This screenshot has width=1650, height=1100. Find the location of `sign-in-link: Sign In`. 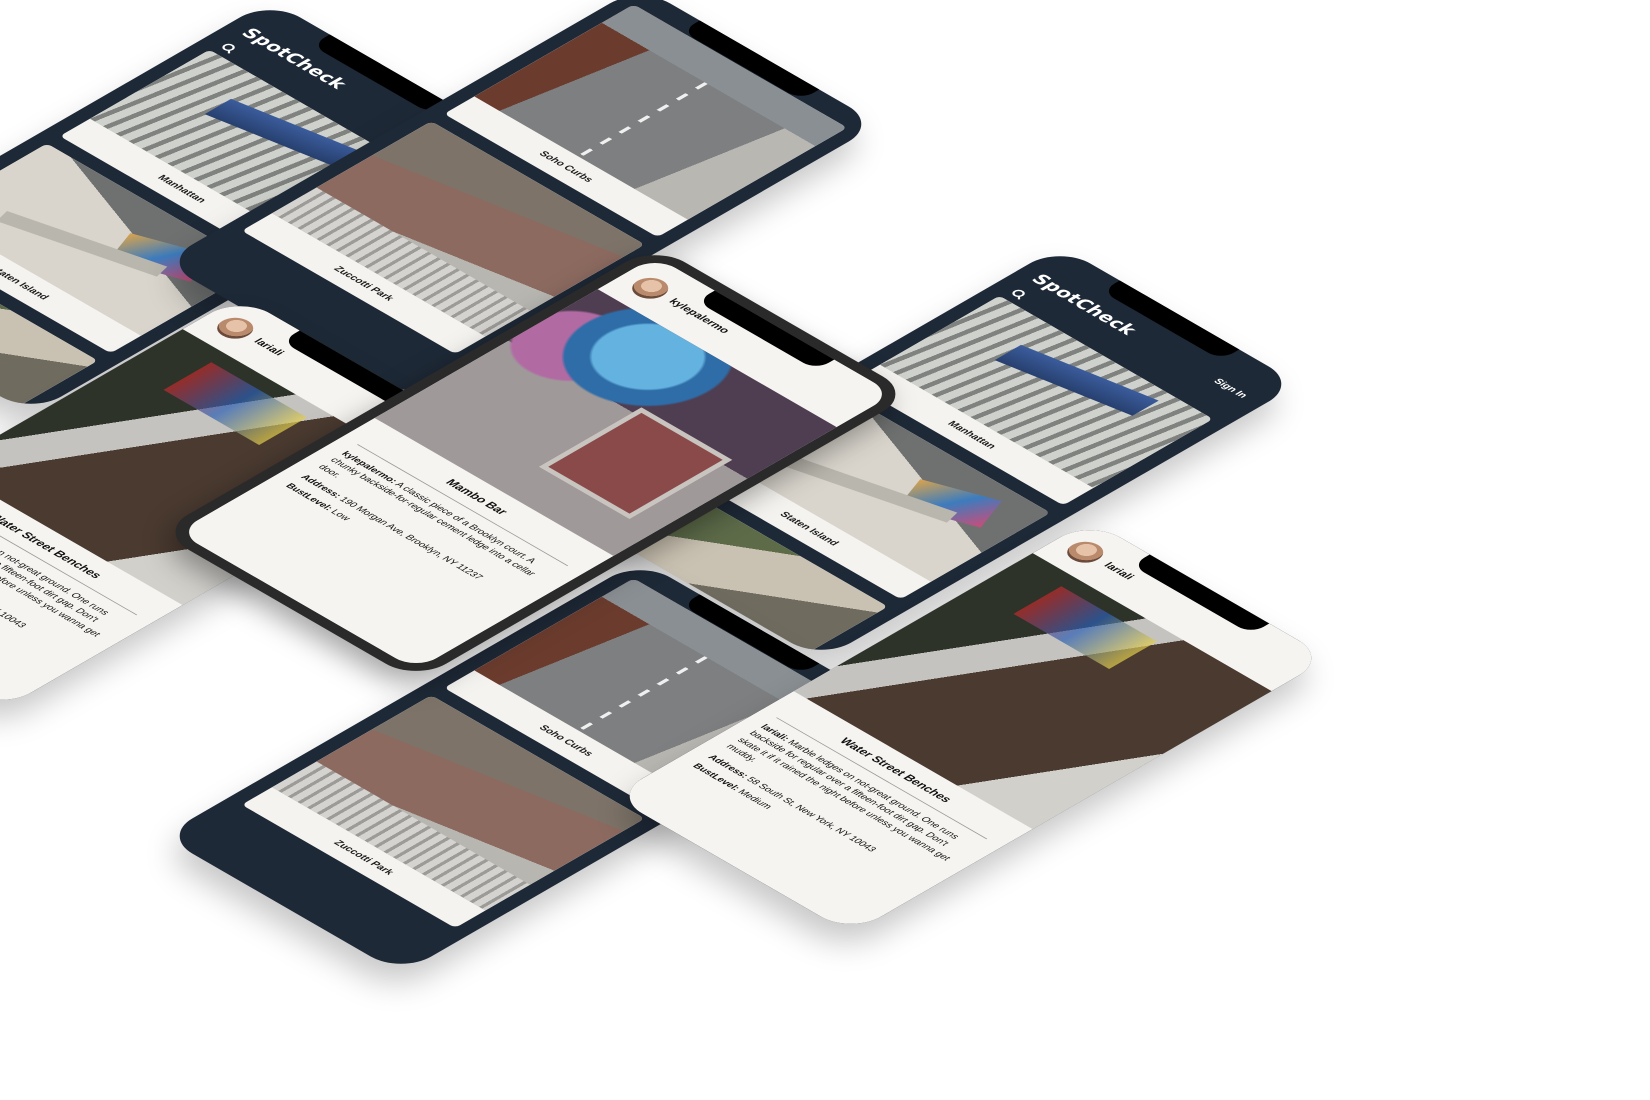

sign-in-link: Sign In is located at coordinates (1230, 388).